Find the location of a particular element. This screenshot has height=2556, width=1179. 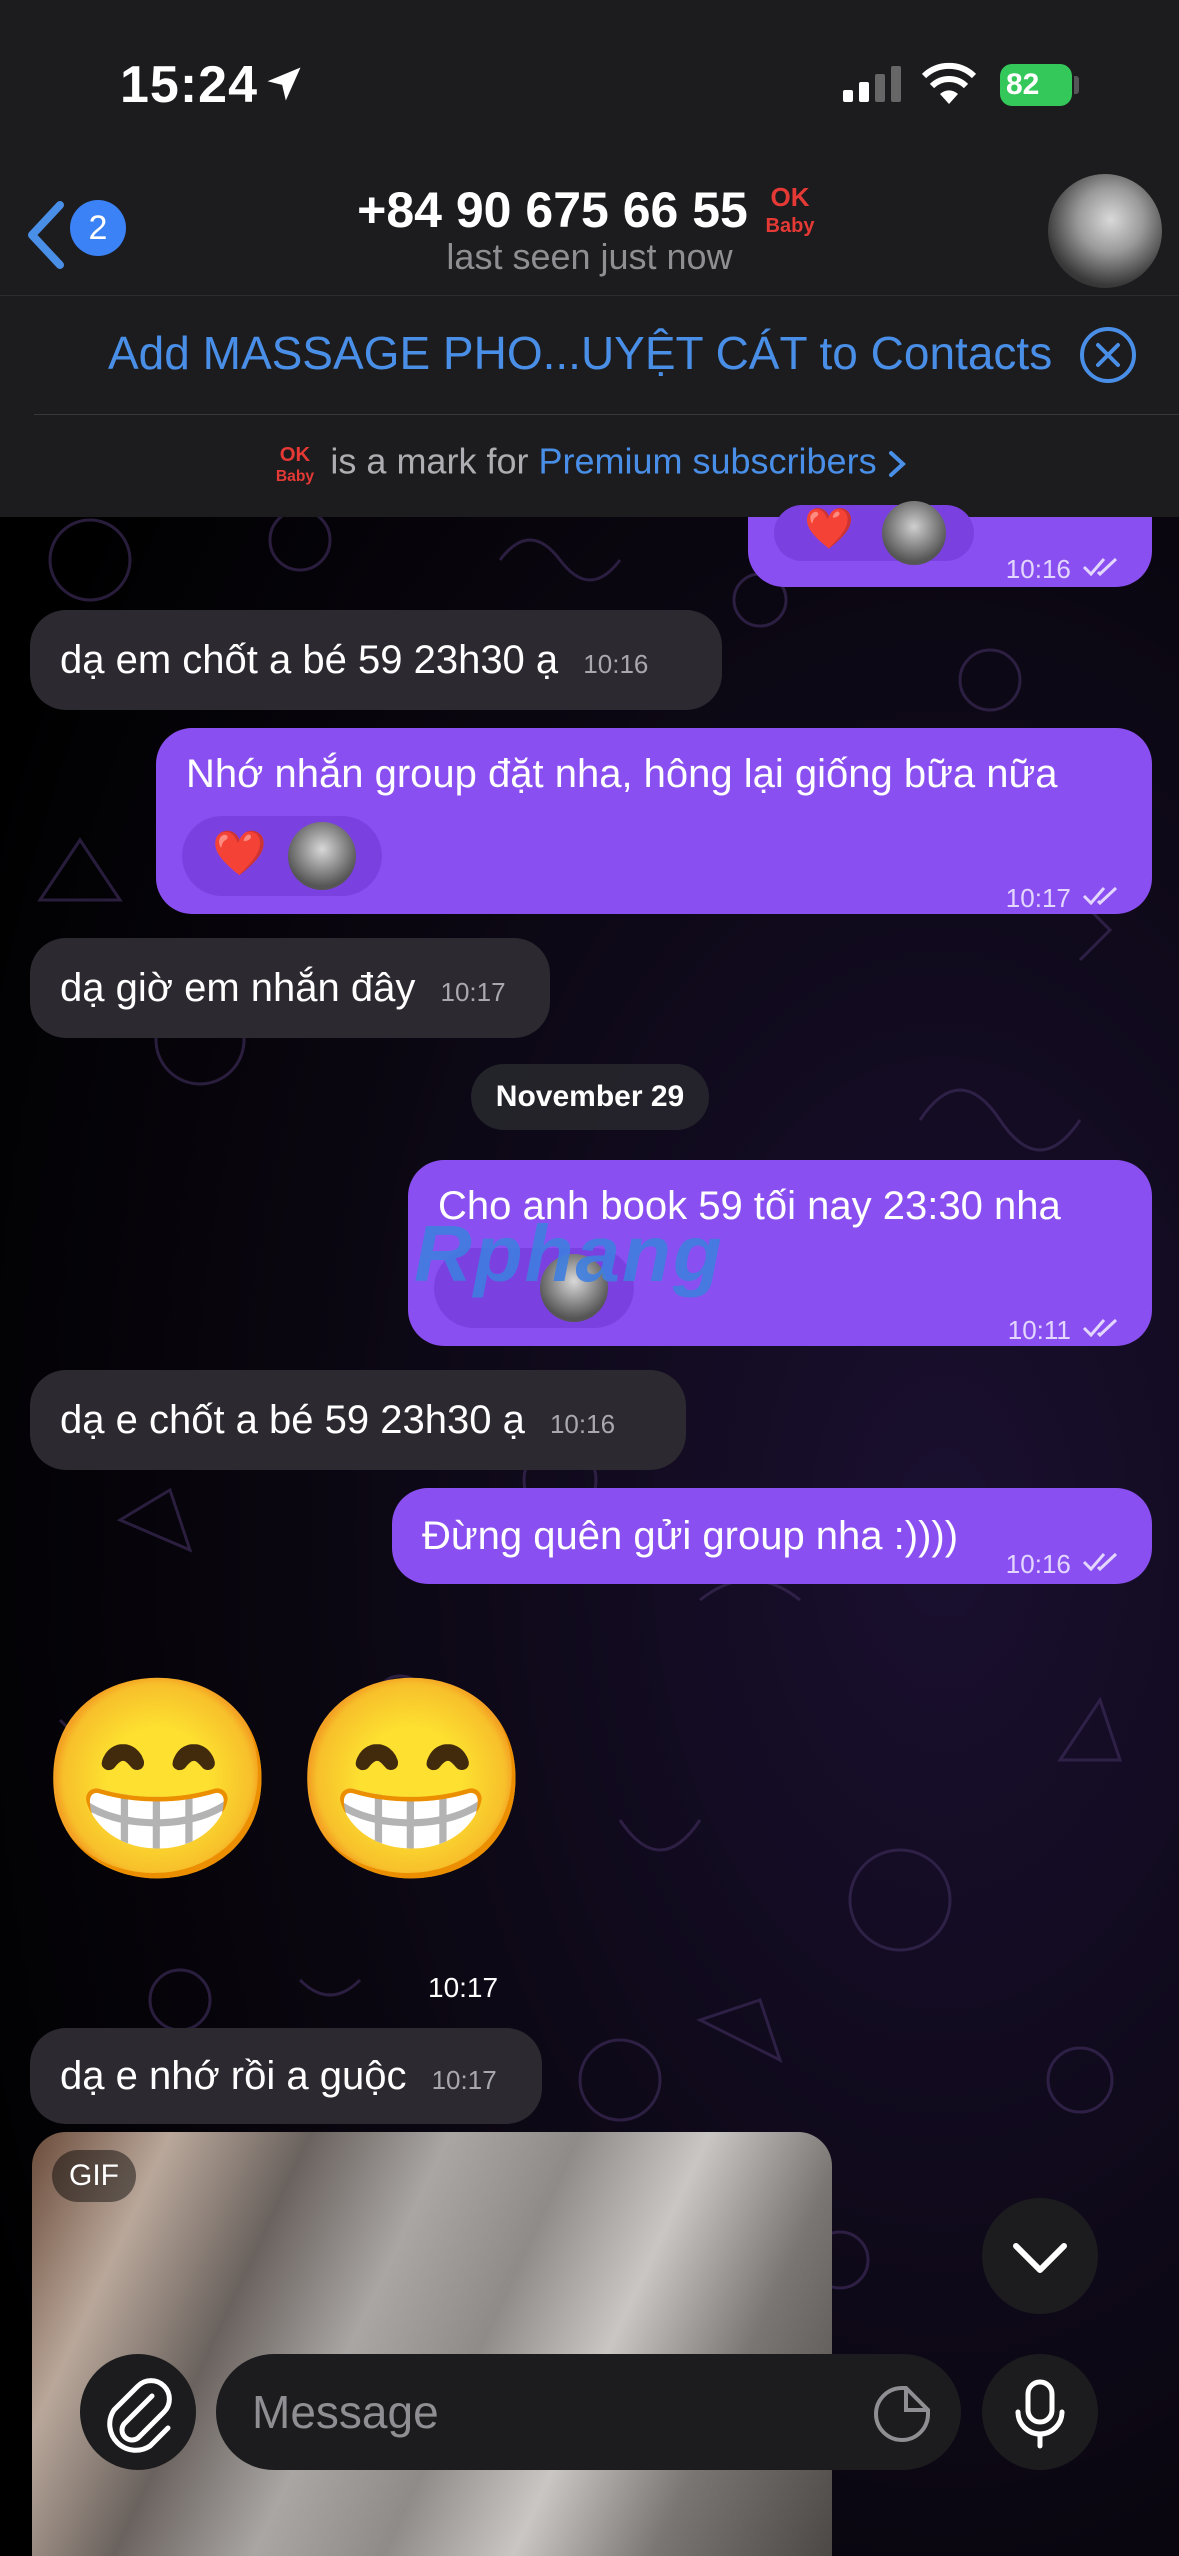

battery-cap is located at coordinates (1076, 85).